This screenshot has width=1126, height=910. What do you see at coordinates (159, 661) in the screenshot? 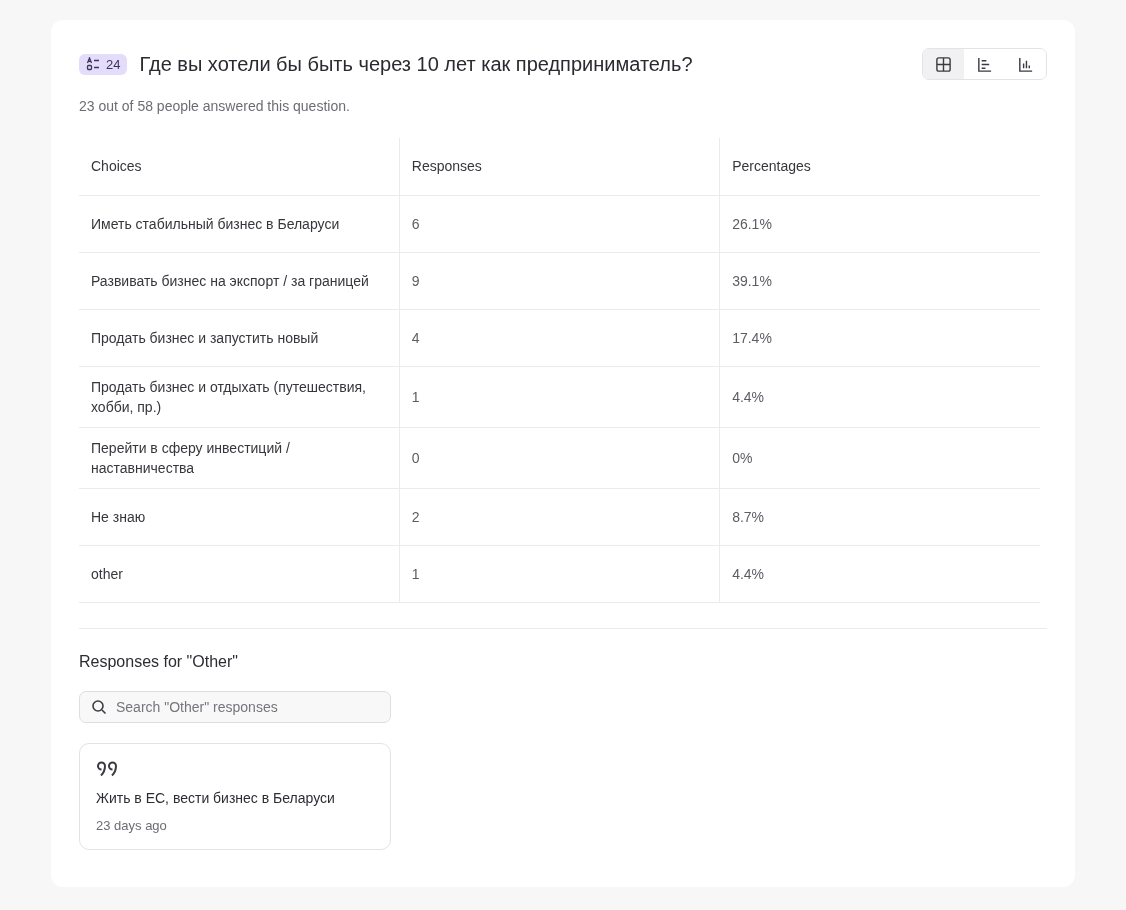
I see `section-heading: Responses for "Other"` at bounding box center [159, 661].